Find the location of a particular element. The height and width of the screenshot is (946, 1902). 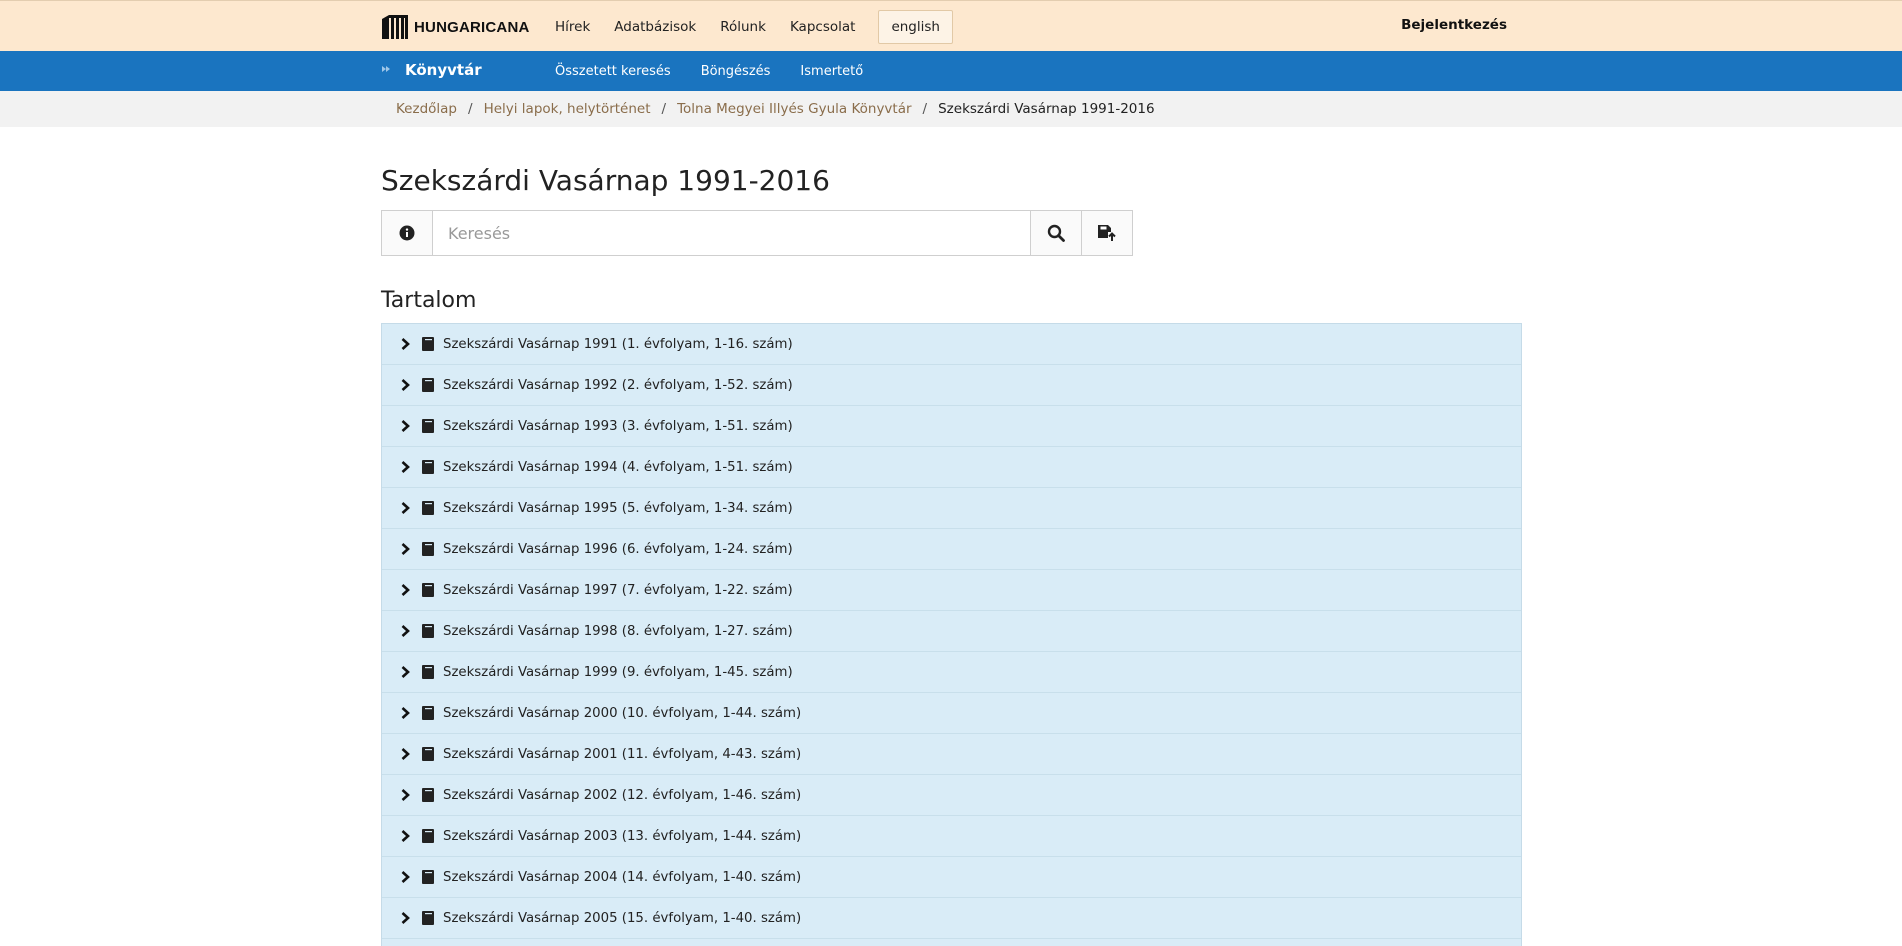

info-button is located at coordinates (407, 233).